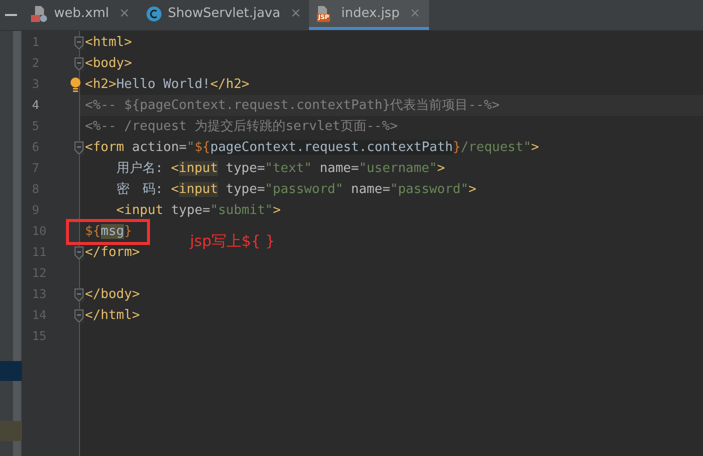 This screenshot has width=703, height=456. I want to click on code-line: </body>, so click(112, 294).